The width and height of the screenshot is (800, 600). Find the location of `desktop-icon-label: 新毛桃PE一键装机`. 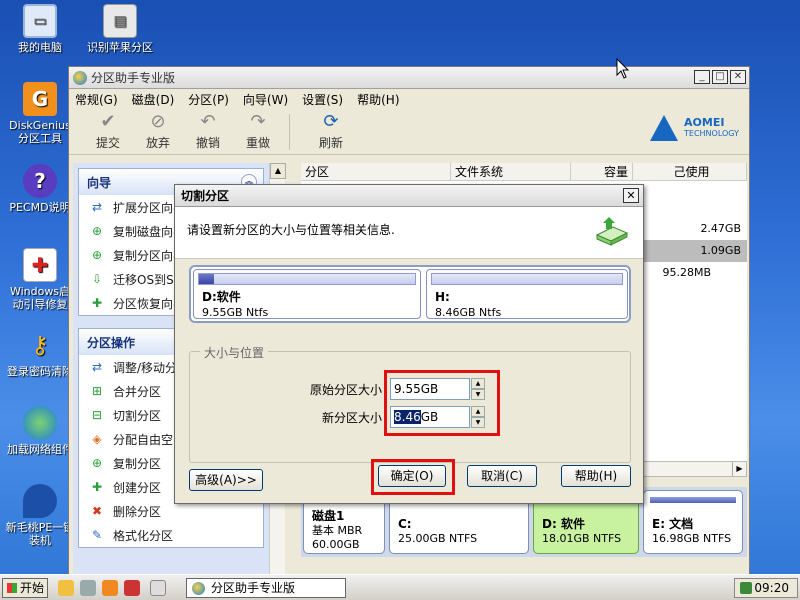

desktop-icon-label: 新毛桃PE一键装机 is located at coordinates (40, 534).